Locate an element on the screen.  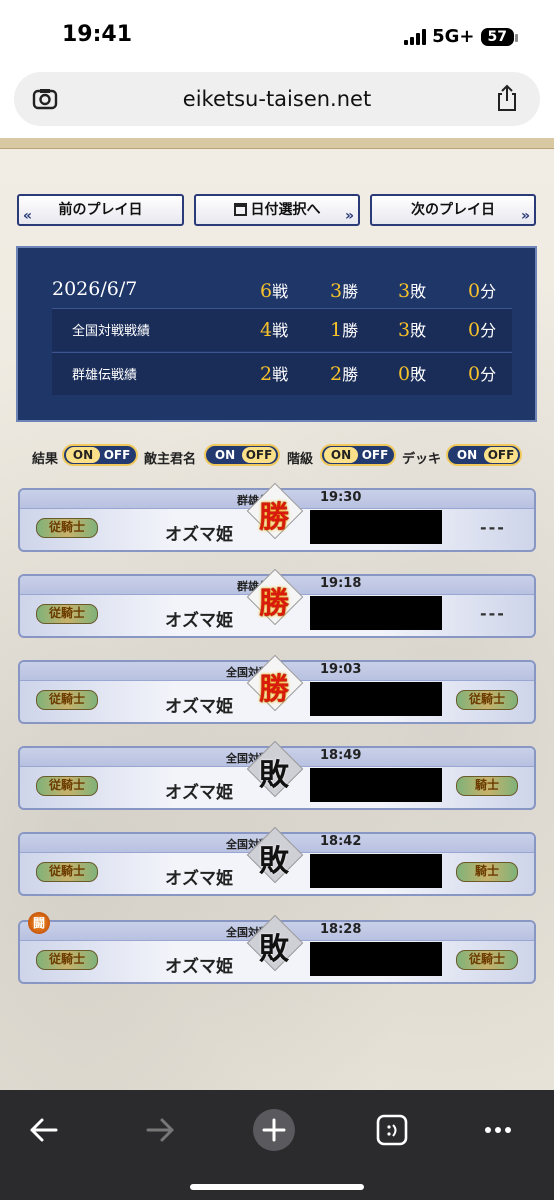
double-chevron-left-icon: « is located at coordinates (28, 216).